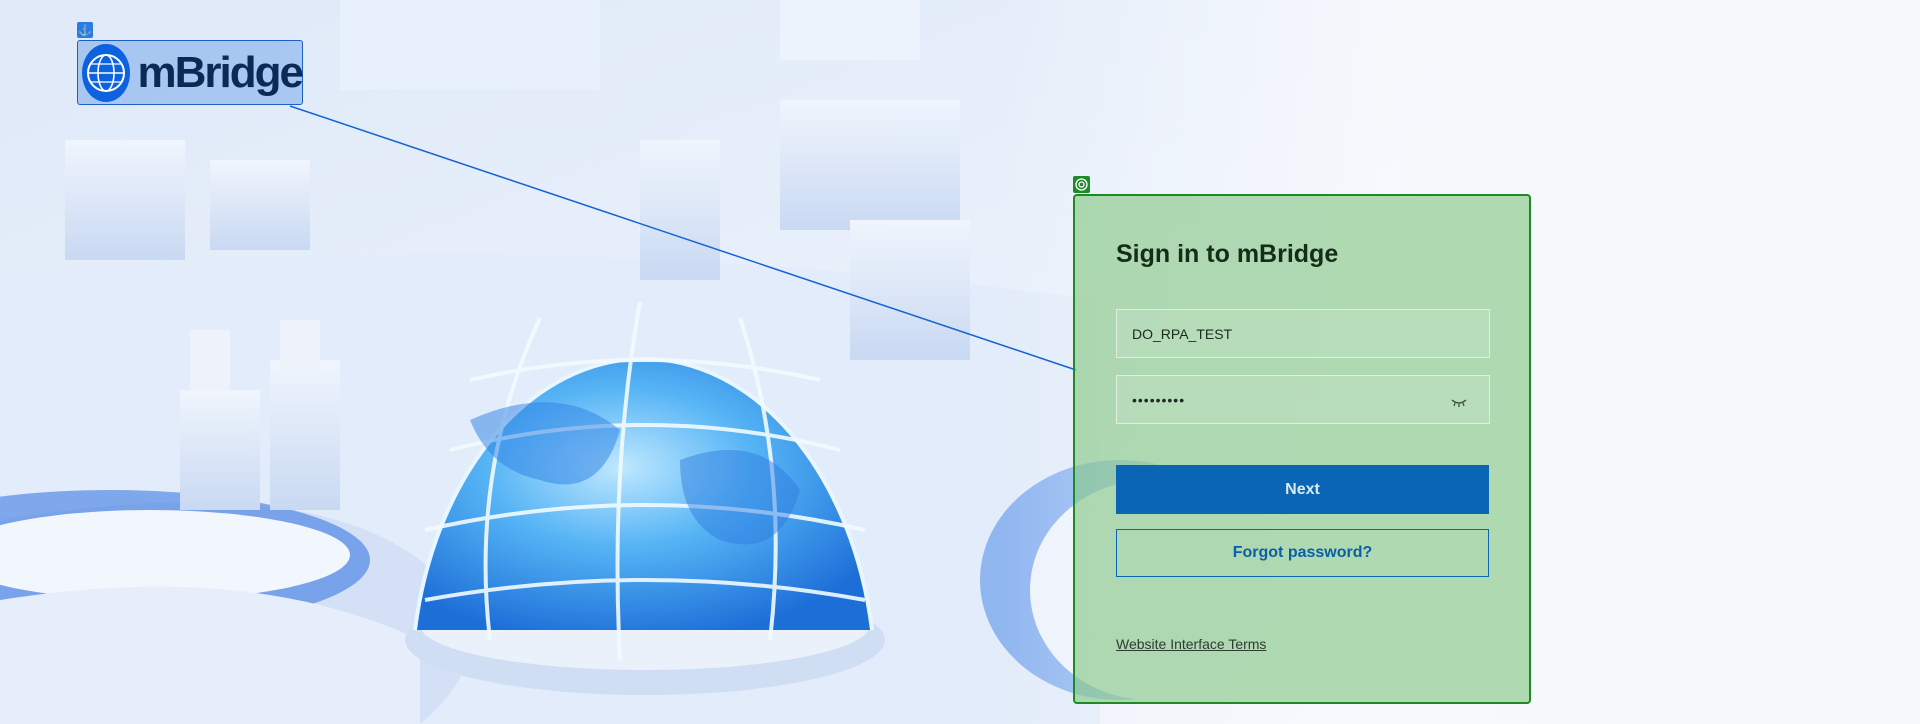 Image resolution: width=1920 pixels, height=724 pixels. What do you see at coordinates (85, 30) in the screenshot?
I see `anchor-icon: ⚓` at bounding box center [85, 30].